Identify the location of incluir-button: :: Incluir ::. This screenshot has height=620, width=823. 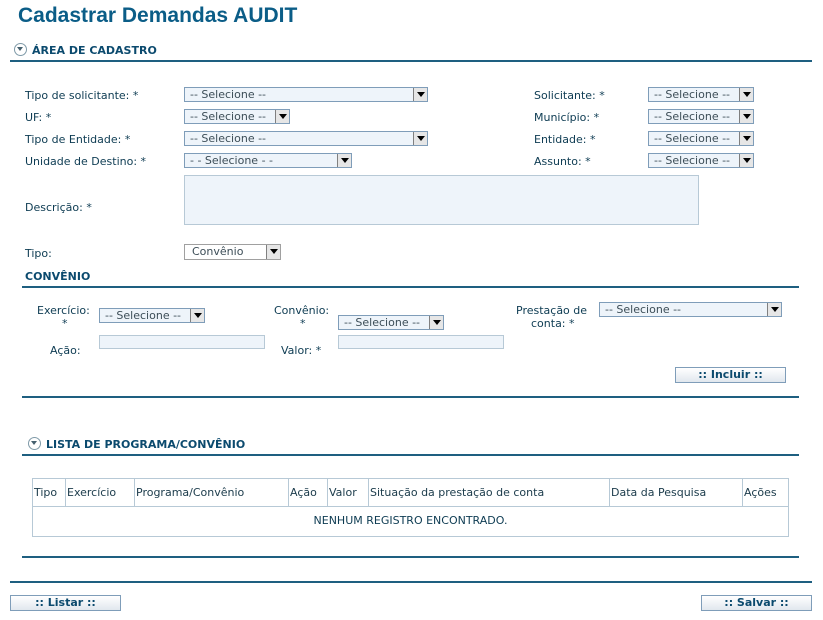
(730, 375).